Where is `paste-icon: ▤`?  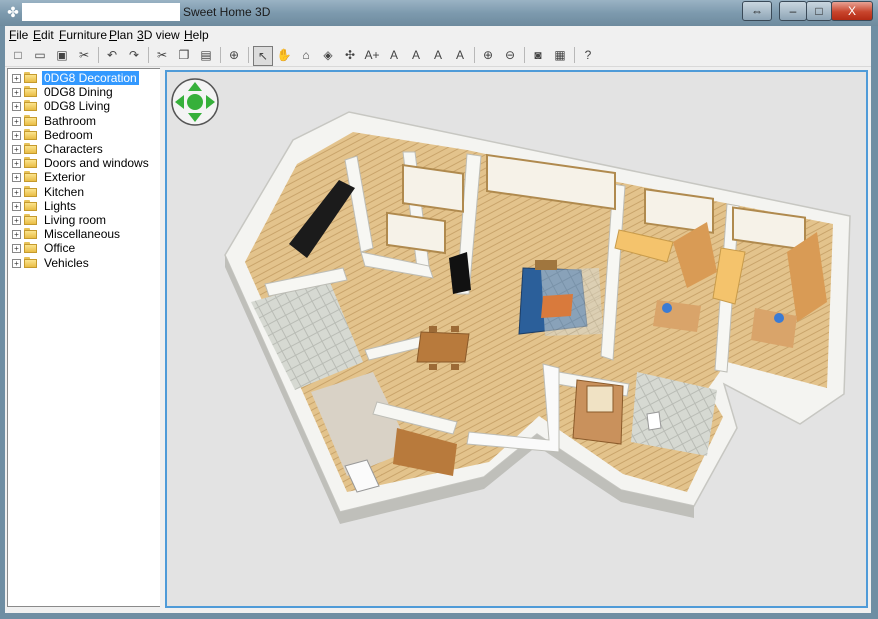 paste-icon: ▤ is located at coordinates (206, 55).